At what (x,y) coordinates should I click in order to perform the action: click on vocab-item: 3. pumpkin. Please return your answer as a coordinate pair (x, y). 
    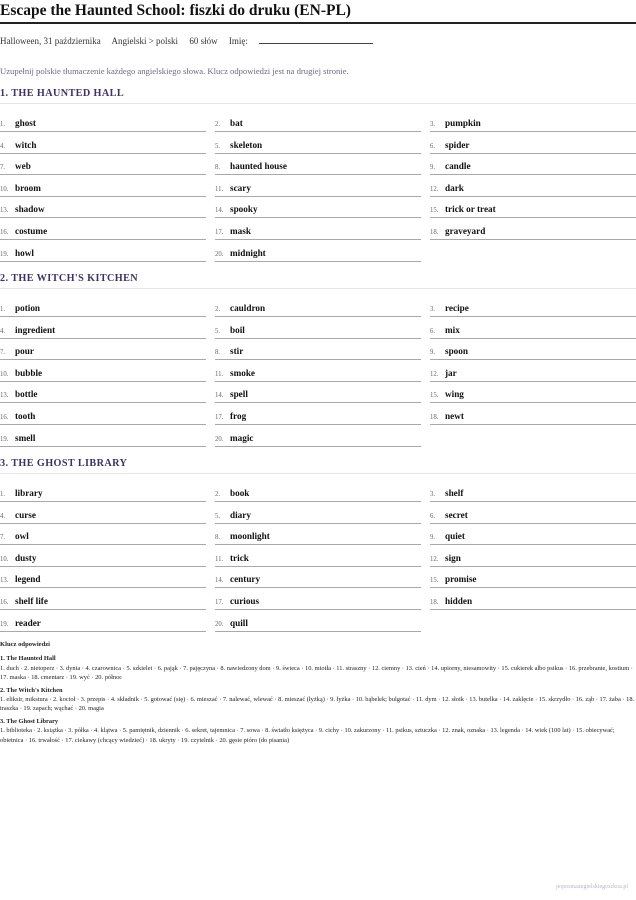
    Looking at the image, I should click on (533, 121).